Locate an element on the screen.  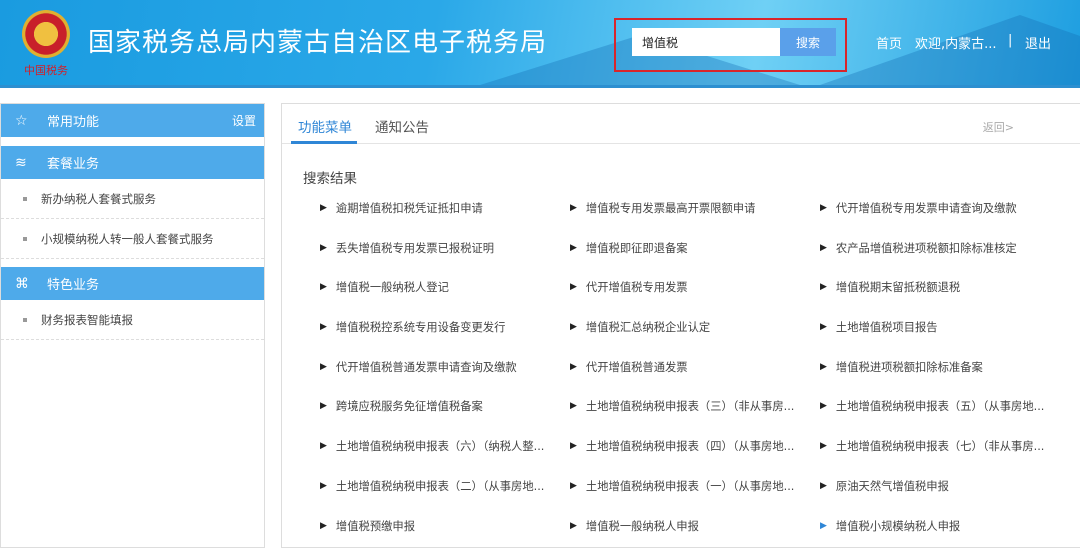
result-label: 增值税一般纳税人申报 is located at coordinates (642, 526).